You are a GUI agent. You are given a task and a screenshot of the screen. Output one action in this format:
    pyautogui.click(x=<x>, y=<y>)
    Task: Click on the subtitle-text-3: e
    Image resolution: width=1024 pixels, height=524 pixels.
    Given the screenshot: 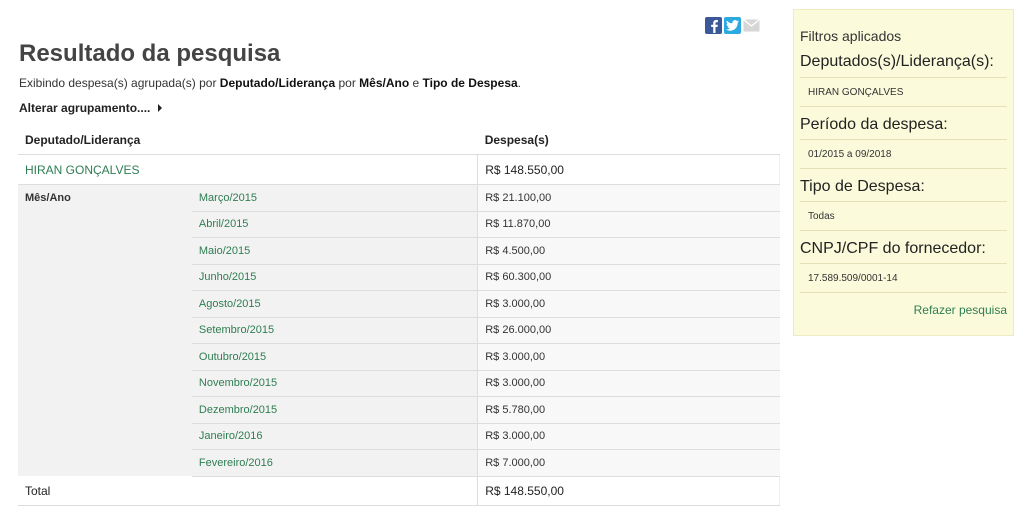 What is the action you would take?
    pyautogui.click(x=416, y=83)
    